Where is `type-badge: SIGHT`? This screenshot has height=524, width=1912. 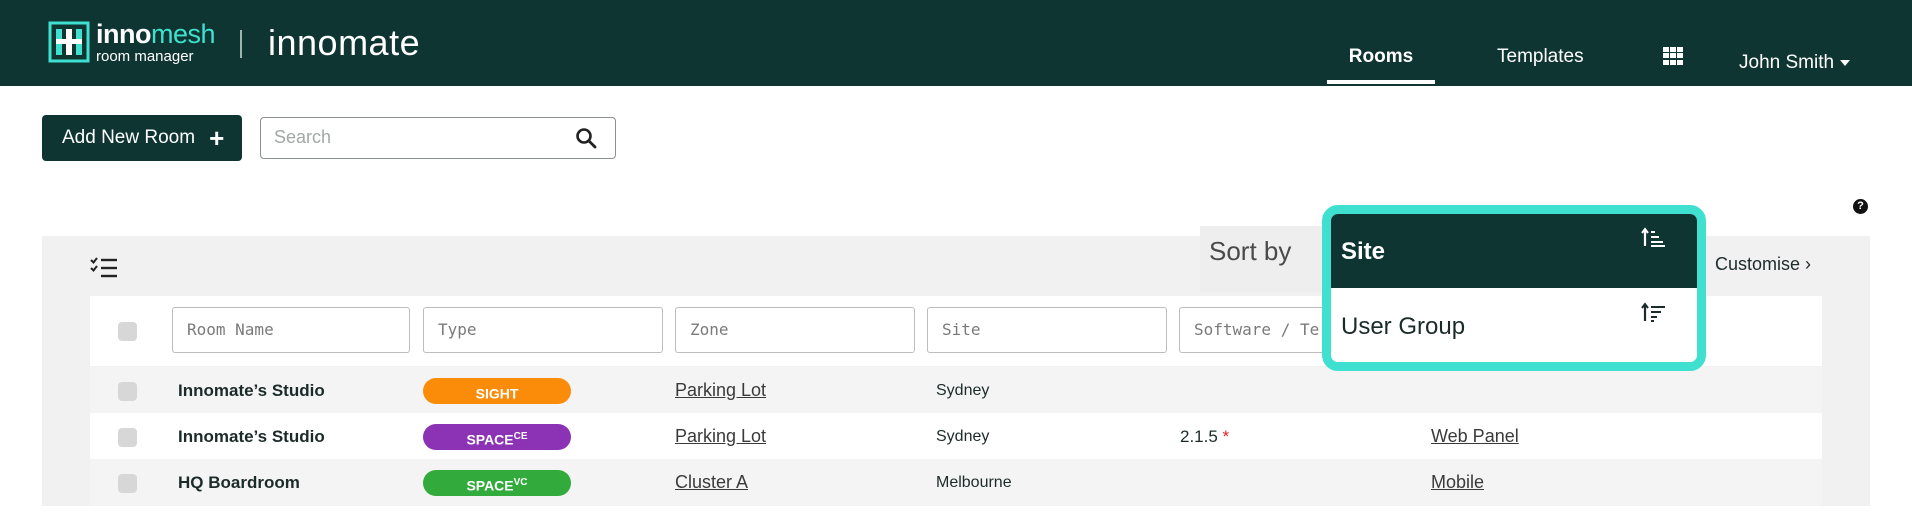 type-badge: SIGHT is located at coordinates (497, 391).